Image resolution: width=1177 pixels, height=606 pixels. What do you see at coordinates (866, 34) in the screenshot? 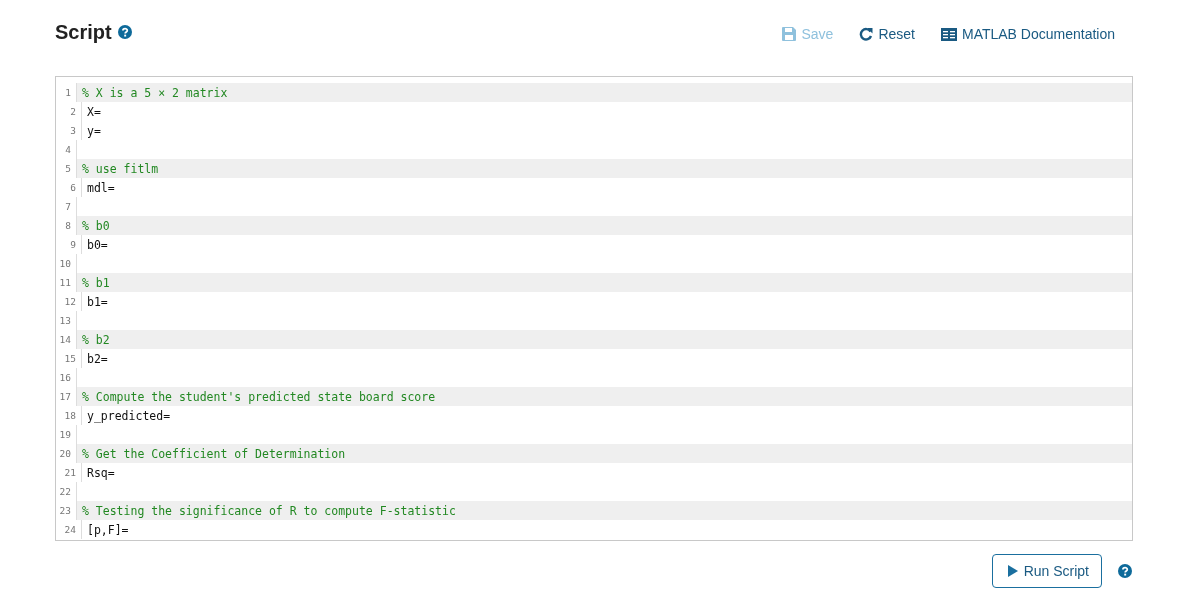
I see `reset-icon` at bounding box center [866, 34].